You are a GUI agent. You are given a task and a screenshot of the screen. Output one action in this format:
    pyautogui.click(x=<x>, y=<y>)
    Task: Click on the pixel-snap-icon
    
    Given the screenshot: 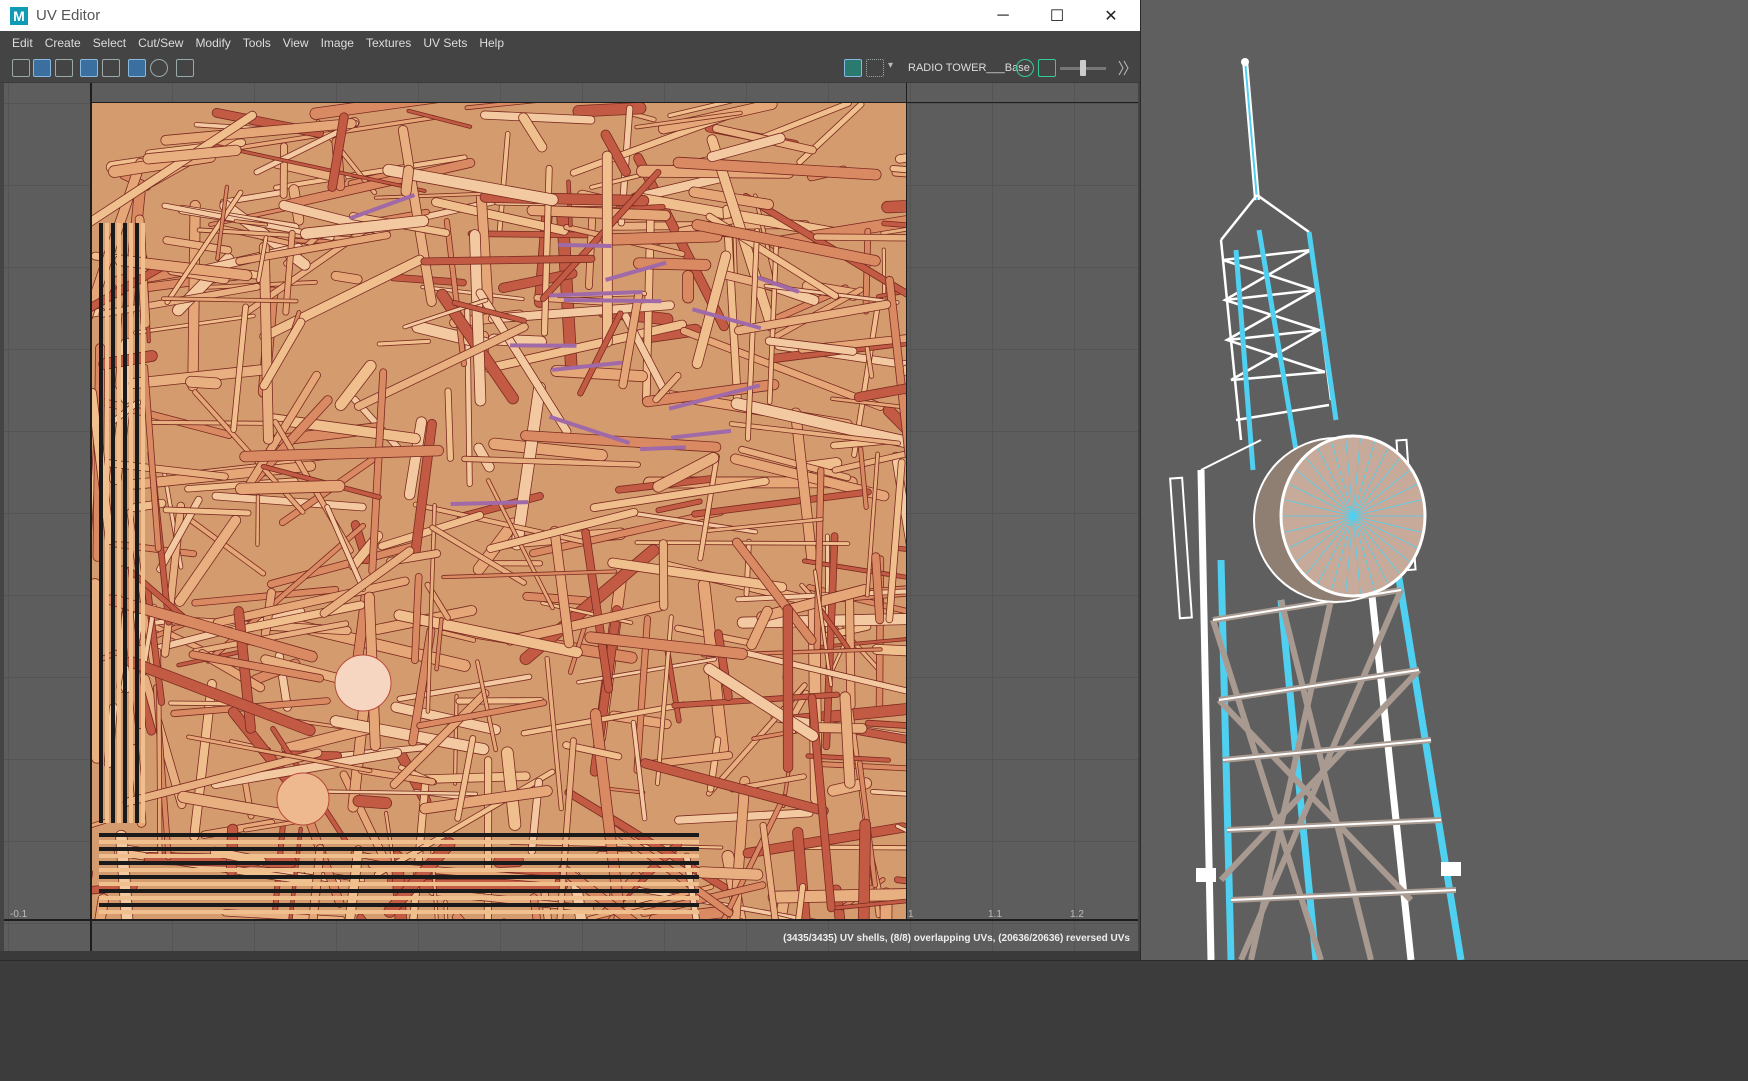 What is the action you would take?
    pyautogui.click(x=159, y=68)
    